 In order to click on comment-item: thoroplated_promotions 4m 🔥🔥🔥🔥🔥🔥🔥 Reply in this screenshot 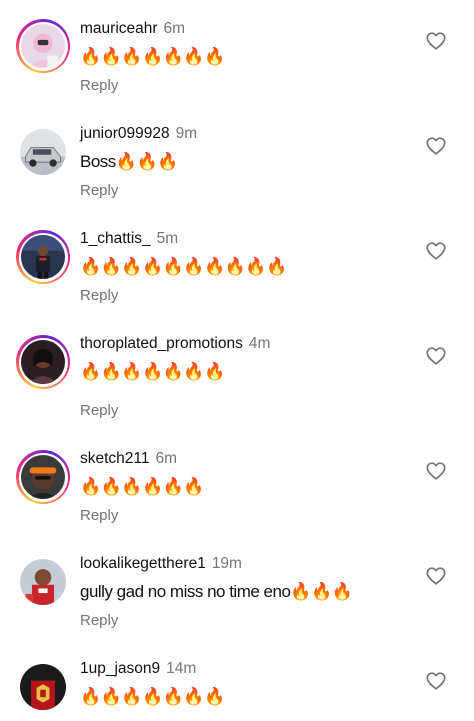, I will do `click(237, 367)`.